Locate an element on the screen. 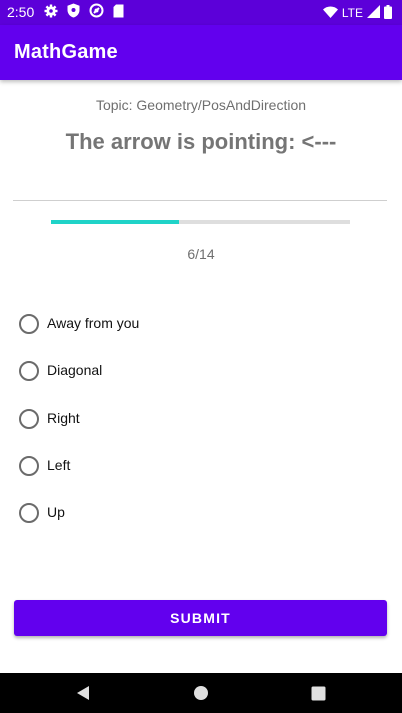 This screenshot has height=713, width=402. option-label: Right is located at coordinates (63, 417).